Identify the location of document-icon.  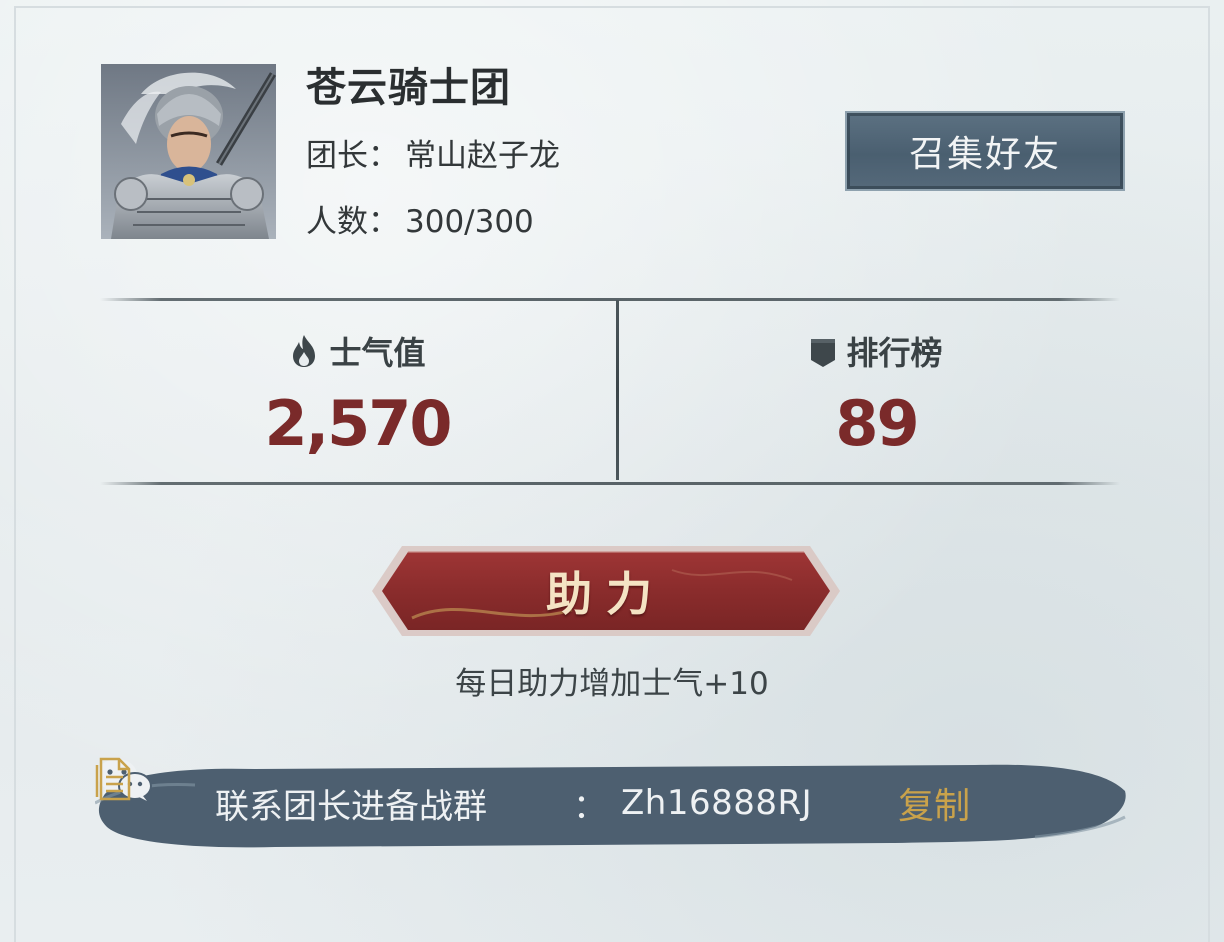
(491, 791).